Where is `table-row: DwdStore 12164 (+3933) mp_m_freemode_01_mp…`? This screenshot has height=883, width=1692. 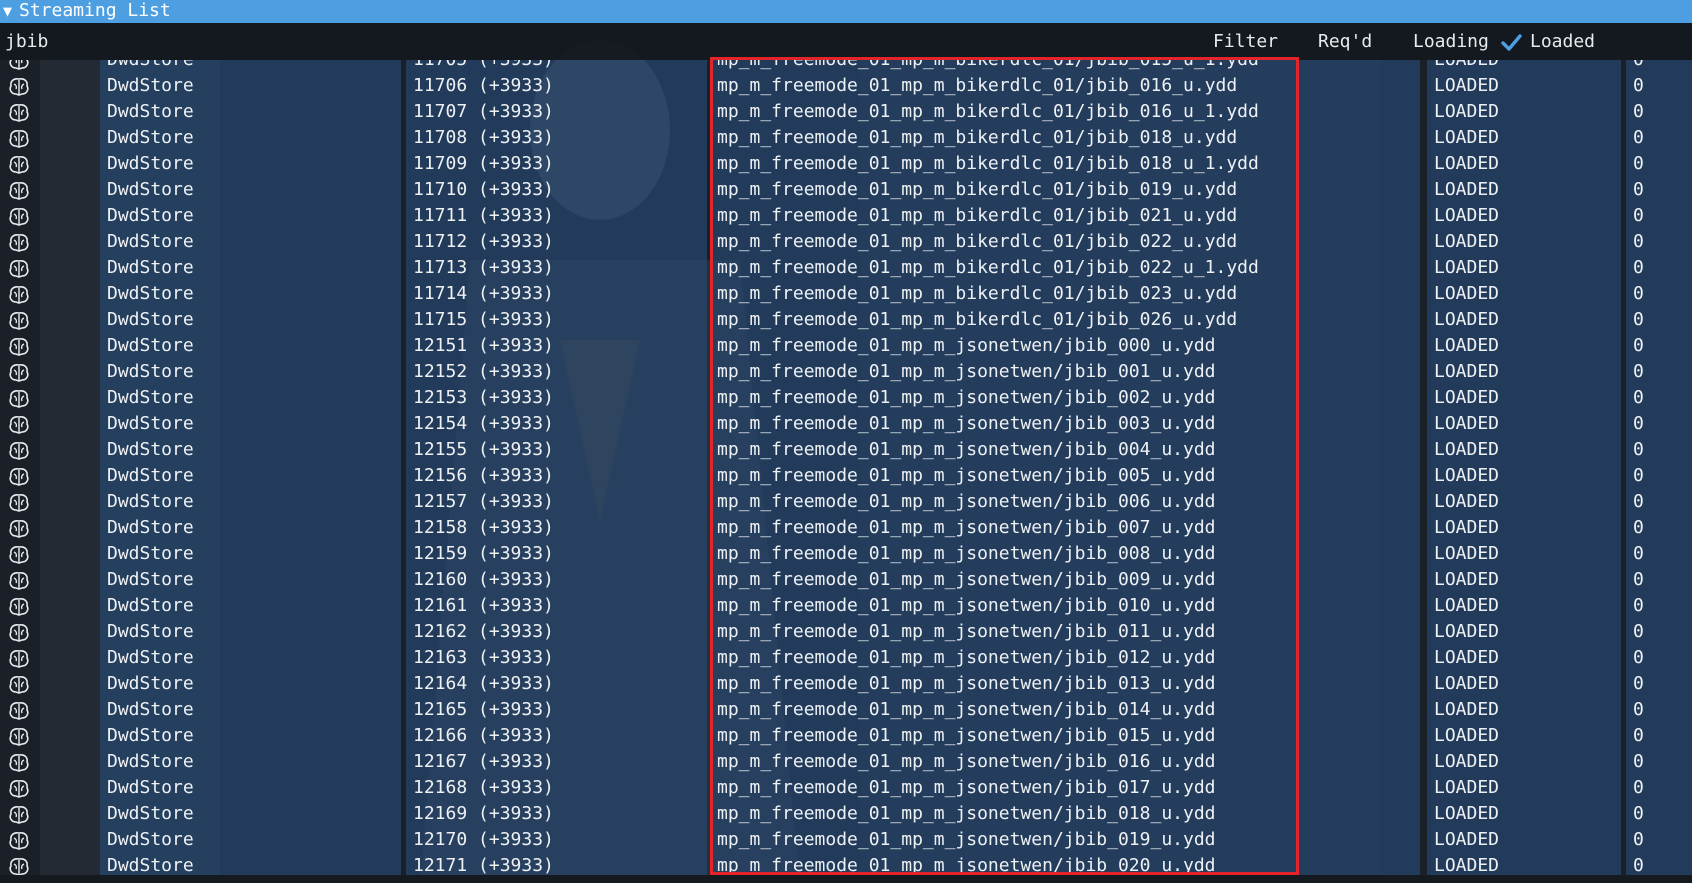 table-row: DwdStore 12164 (+3933) mp_m_freemode_01_mp… is located at coordinates (846, 684).